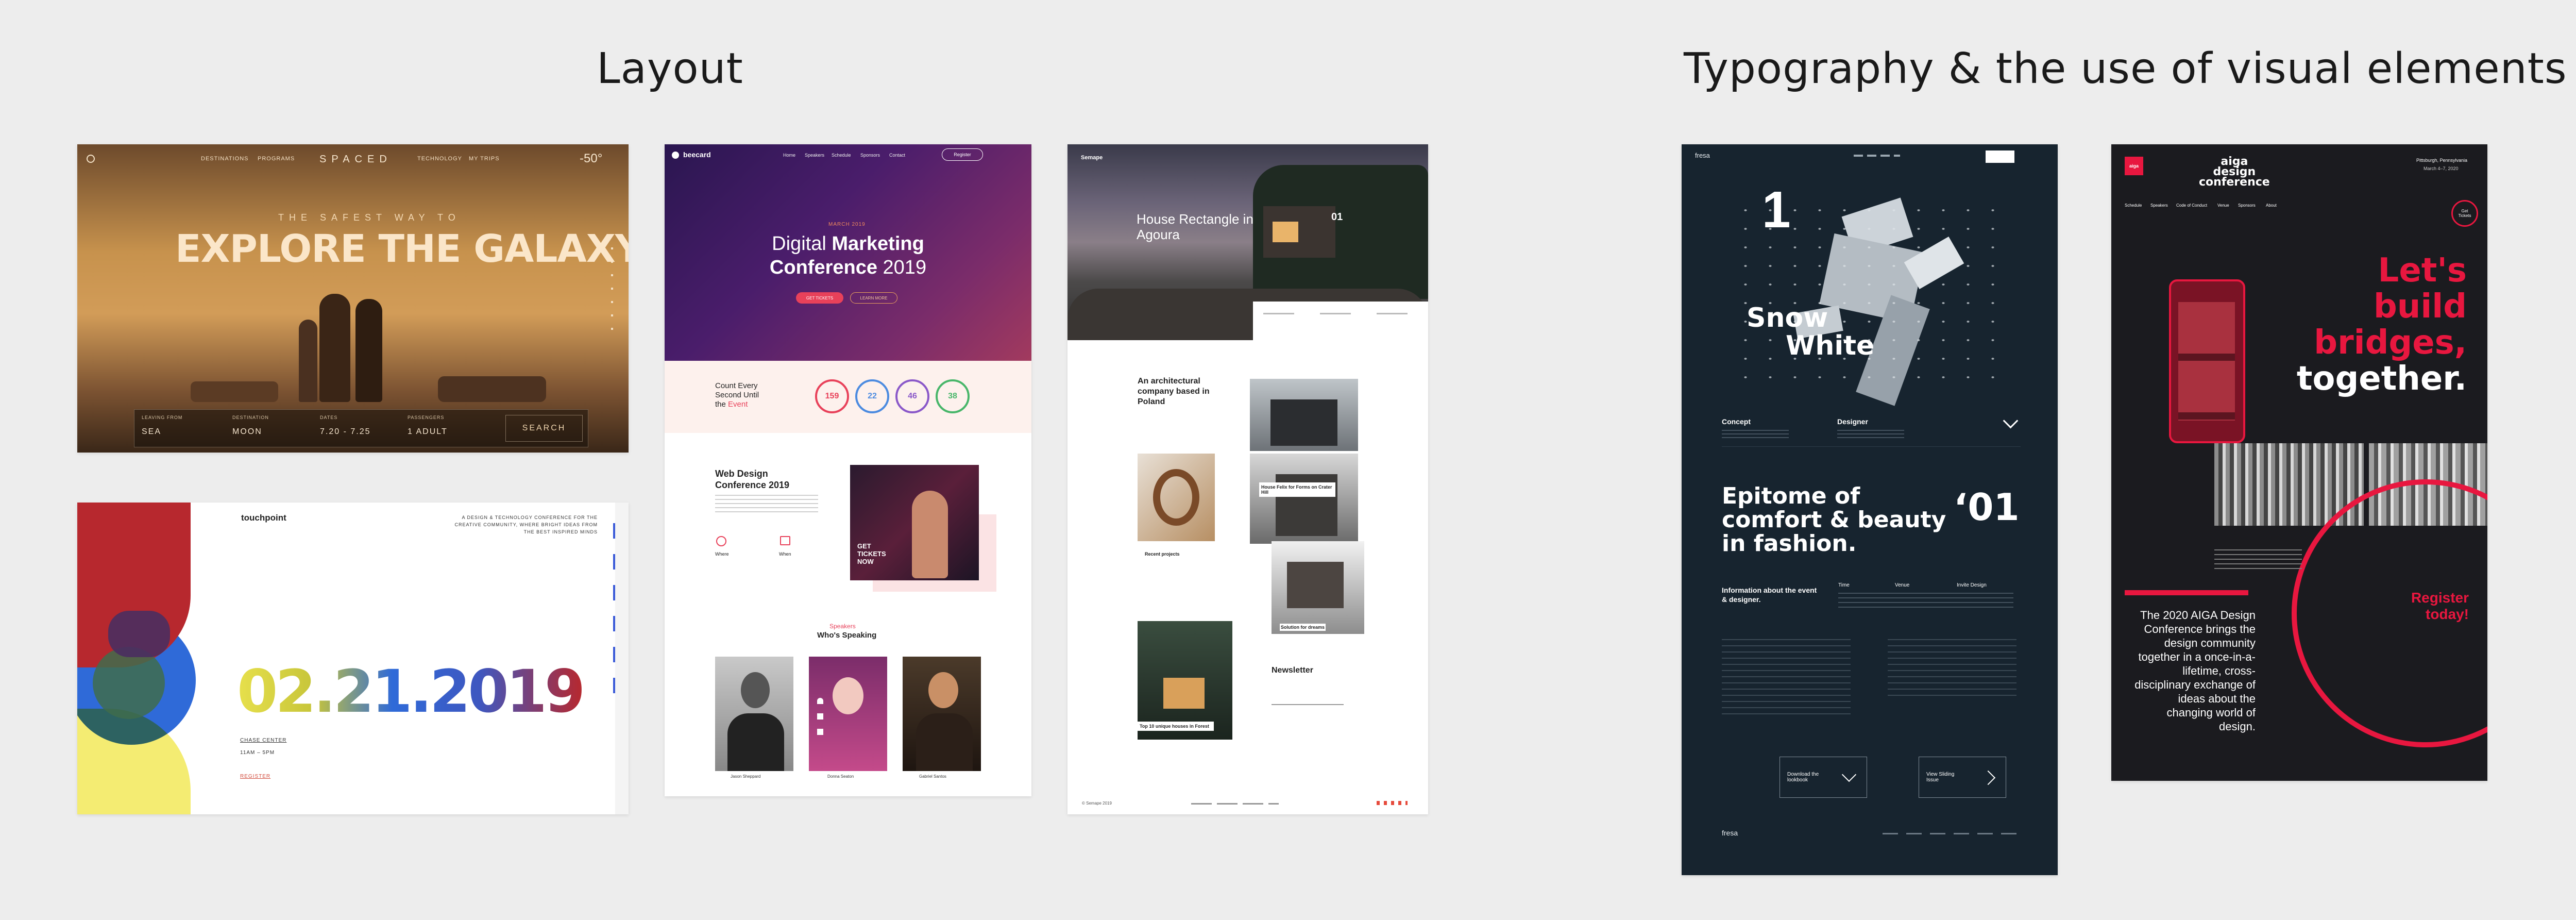 The width and height of the screenshot is (2576, 920). What do you see at coordinates (752, 485) in the screenshot?
I see `wdc-title-line: Conference 2019` at bounding box center [752, 485].